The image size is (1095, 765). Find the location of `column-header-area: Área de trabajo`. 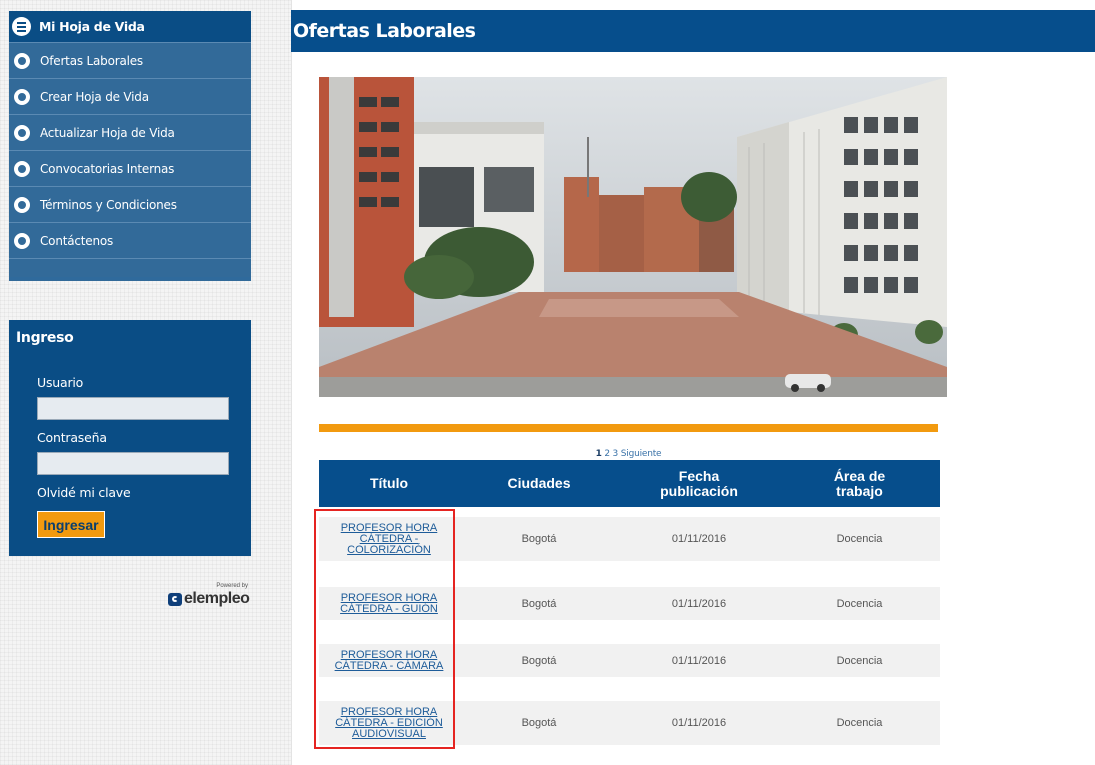

column-header-area: Área de trabajo is located at coordinates (859, 483).